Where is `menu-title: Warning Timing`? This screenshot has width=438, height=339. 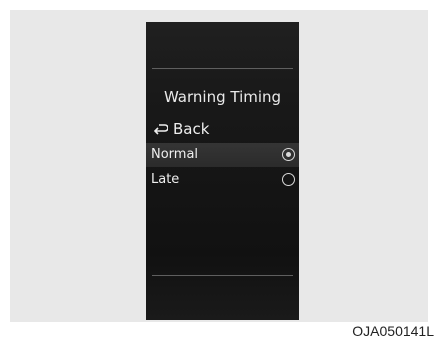 menu-title: Warning Timing is located at coordinates (222, 97).